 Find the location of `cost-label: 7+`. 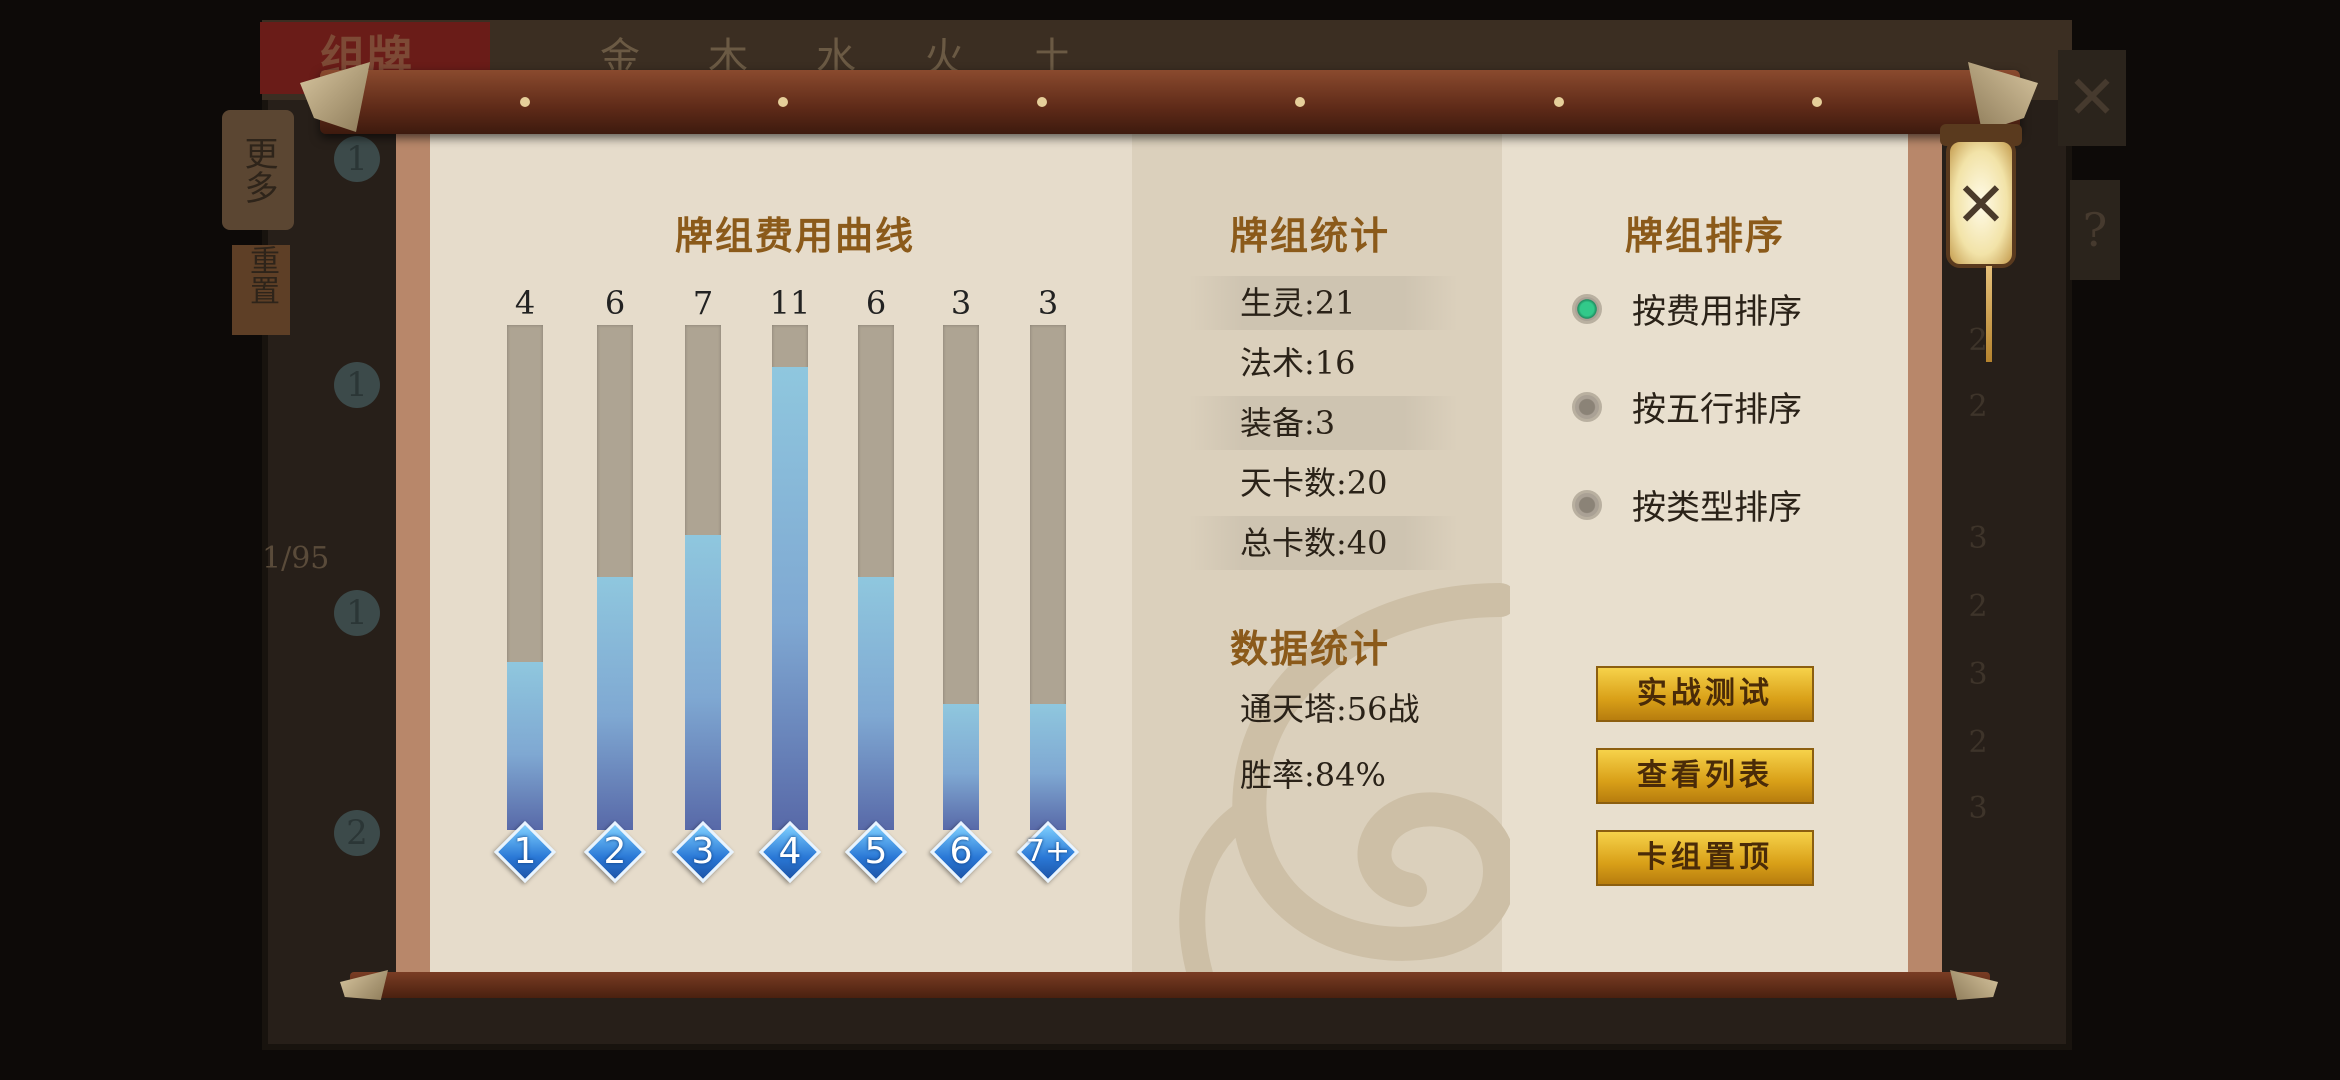

cost-label: 7+ is located at coordinates (1048, 851).